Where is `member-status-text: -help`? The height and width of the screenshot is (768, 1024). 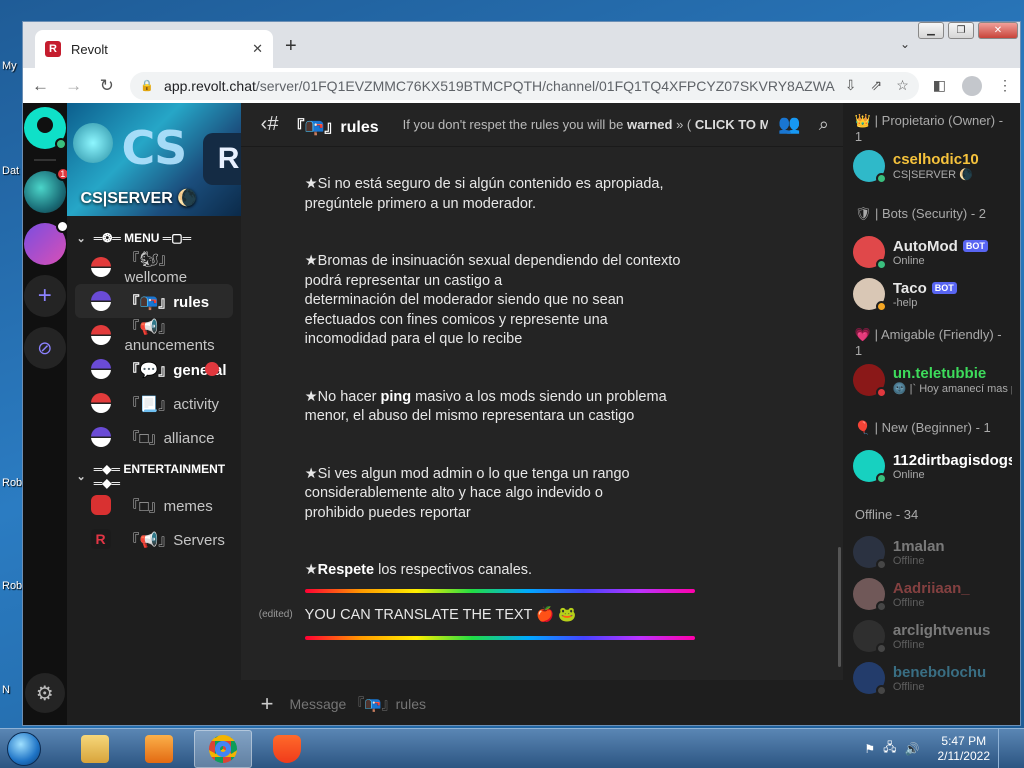 member-status-text: -help is located at coordinates (905, 302).